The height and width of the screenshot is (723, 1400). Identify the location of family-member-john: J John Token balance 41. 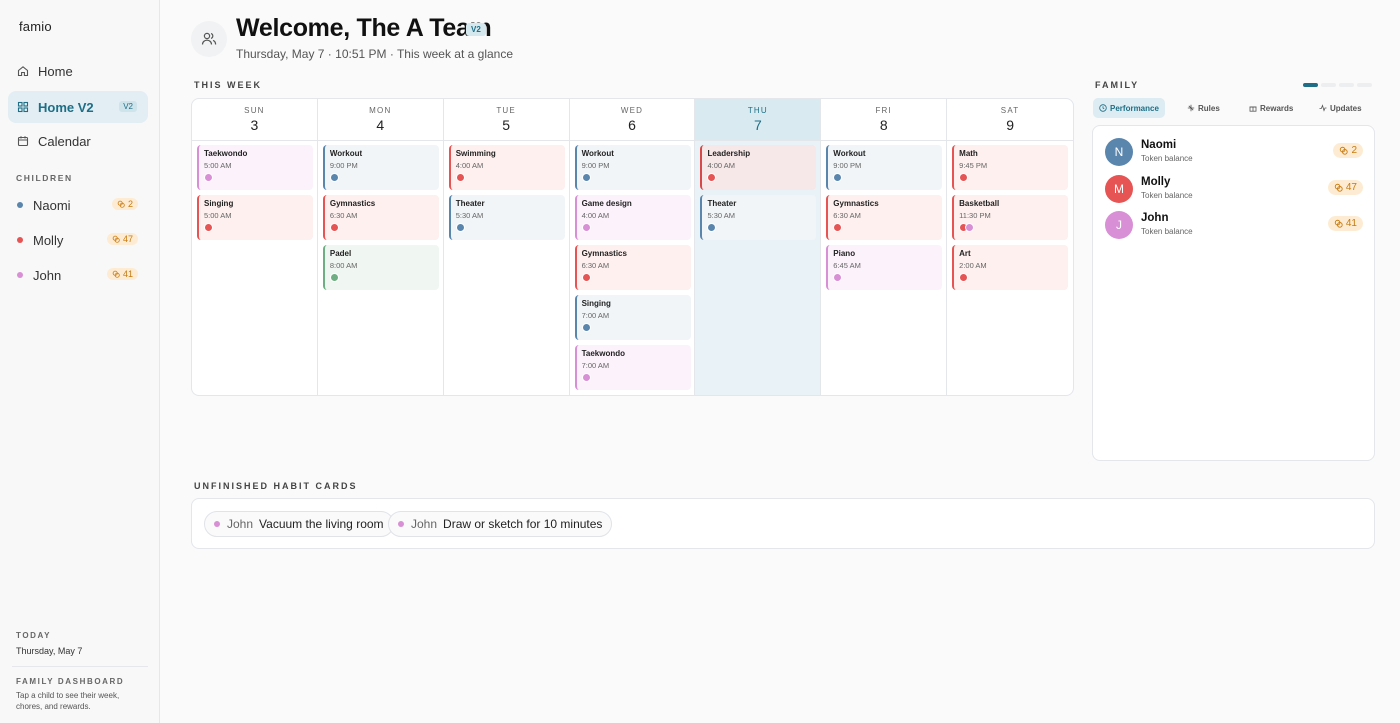
(1234, 226).